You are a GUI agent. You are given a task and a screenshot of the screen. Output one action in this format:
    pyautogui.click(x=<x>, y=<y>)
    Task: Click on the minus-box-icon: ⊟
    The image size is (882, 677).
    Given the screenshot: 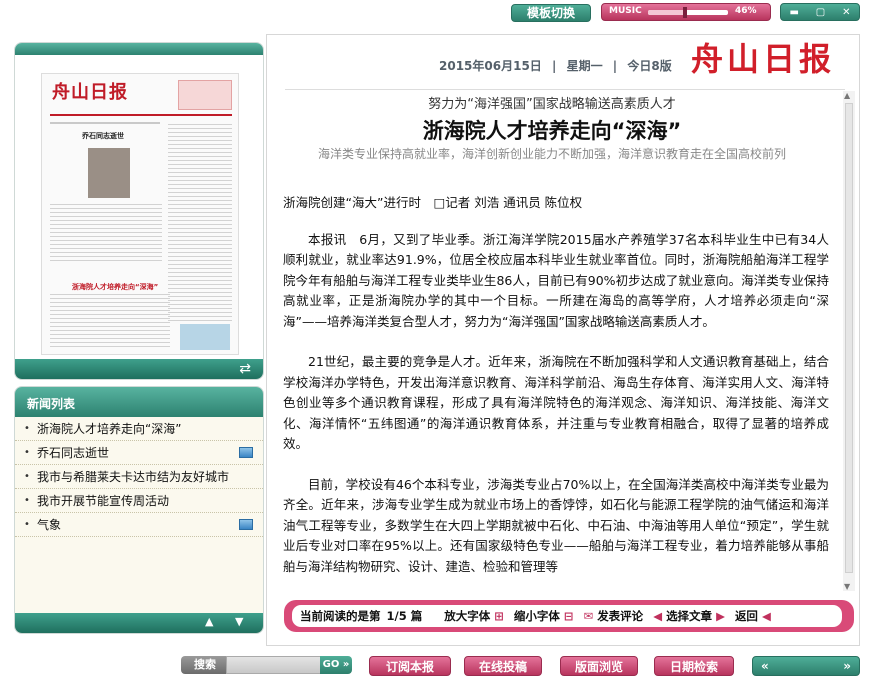 What is the action you would take?
    pyautogui.click(x=568, y=616)
    